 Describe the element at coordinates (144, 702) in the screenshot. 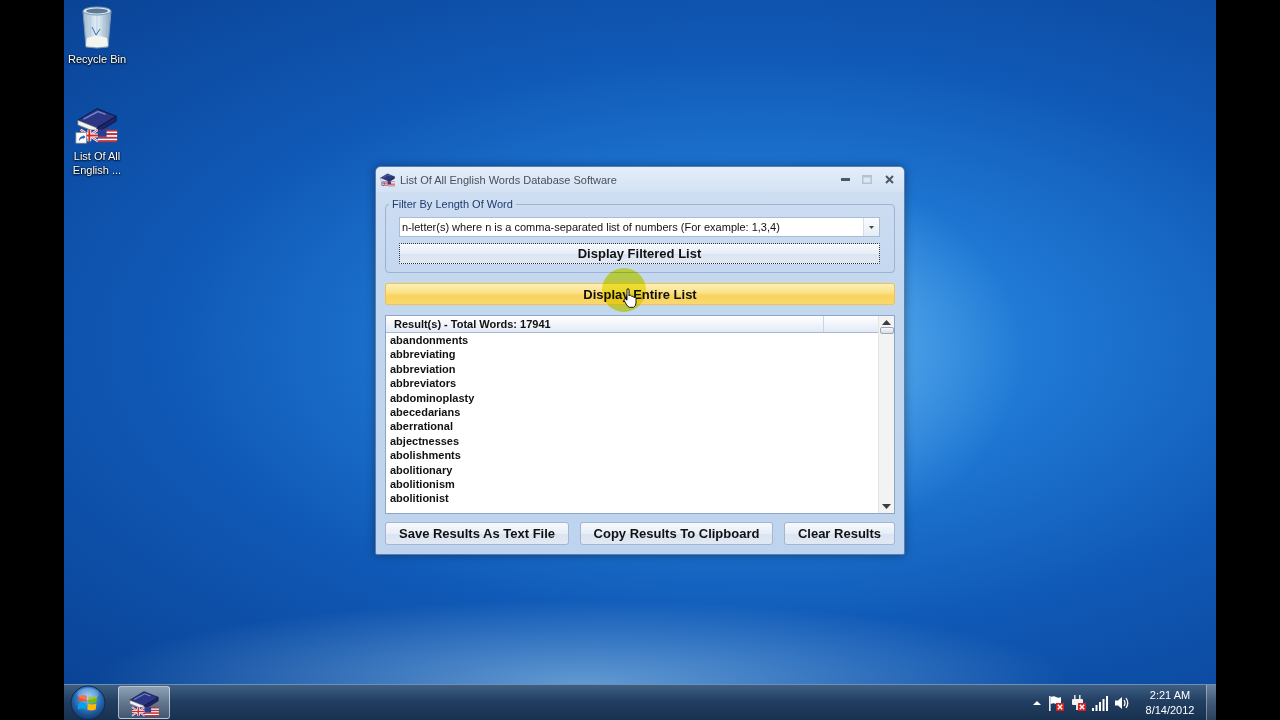

I see `taskbar-app-button` at that location.